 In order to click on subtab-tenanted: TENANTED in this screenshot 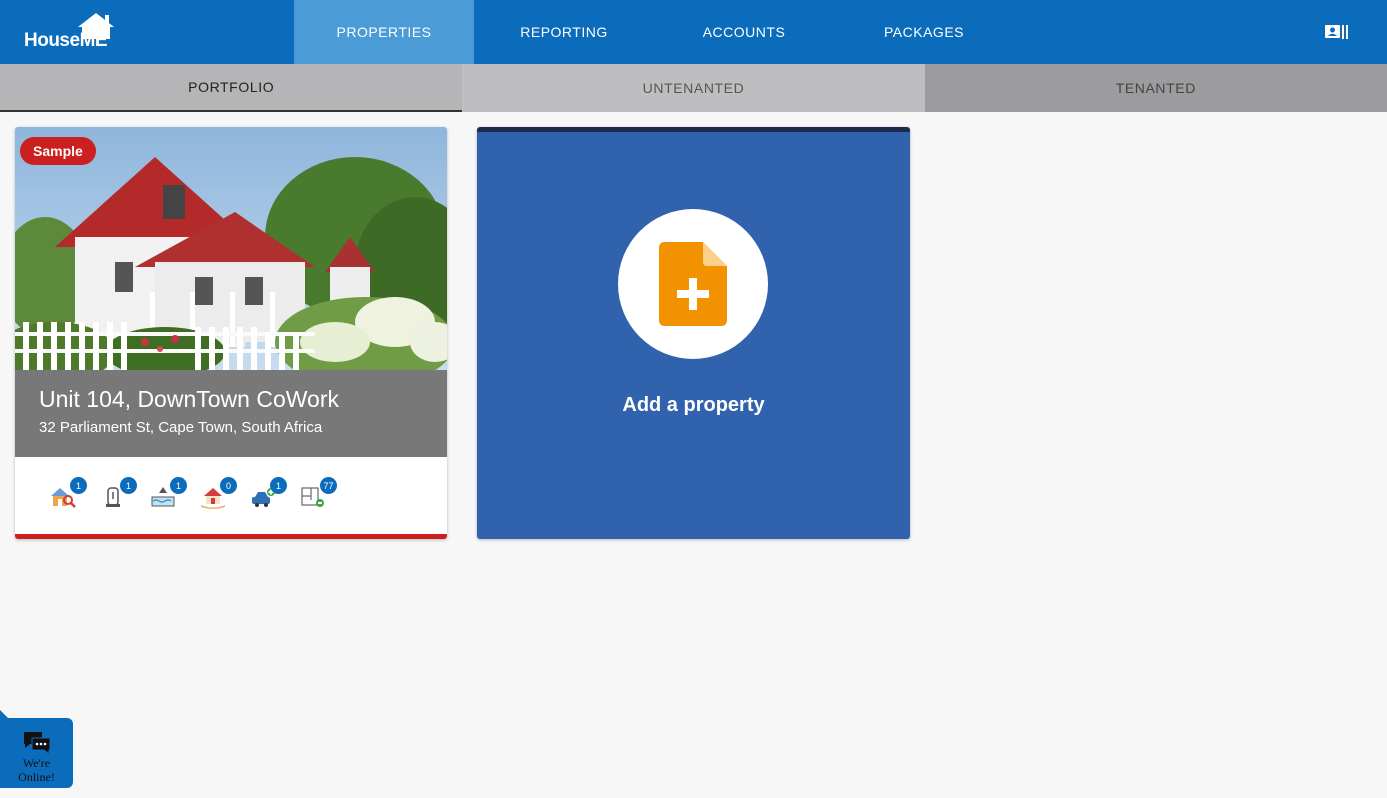, I will do `click(1155, 88)`.